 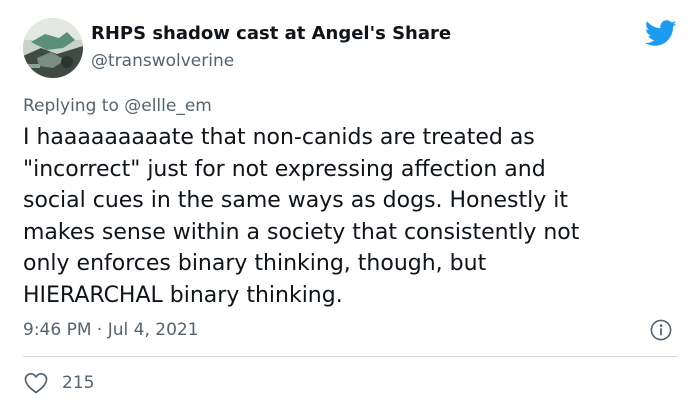 I want to click on reply-mention-link: @ellle_em, so click(x=168, y=106).